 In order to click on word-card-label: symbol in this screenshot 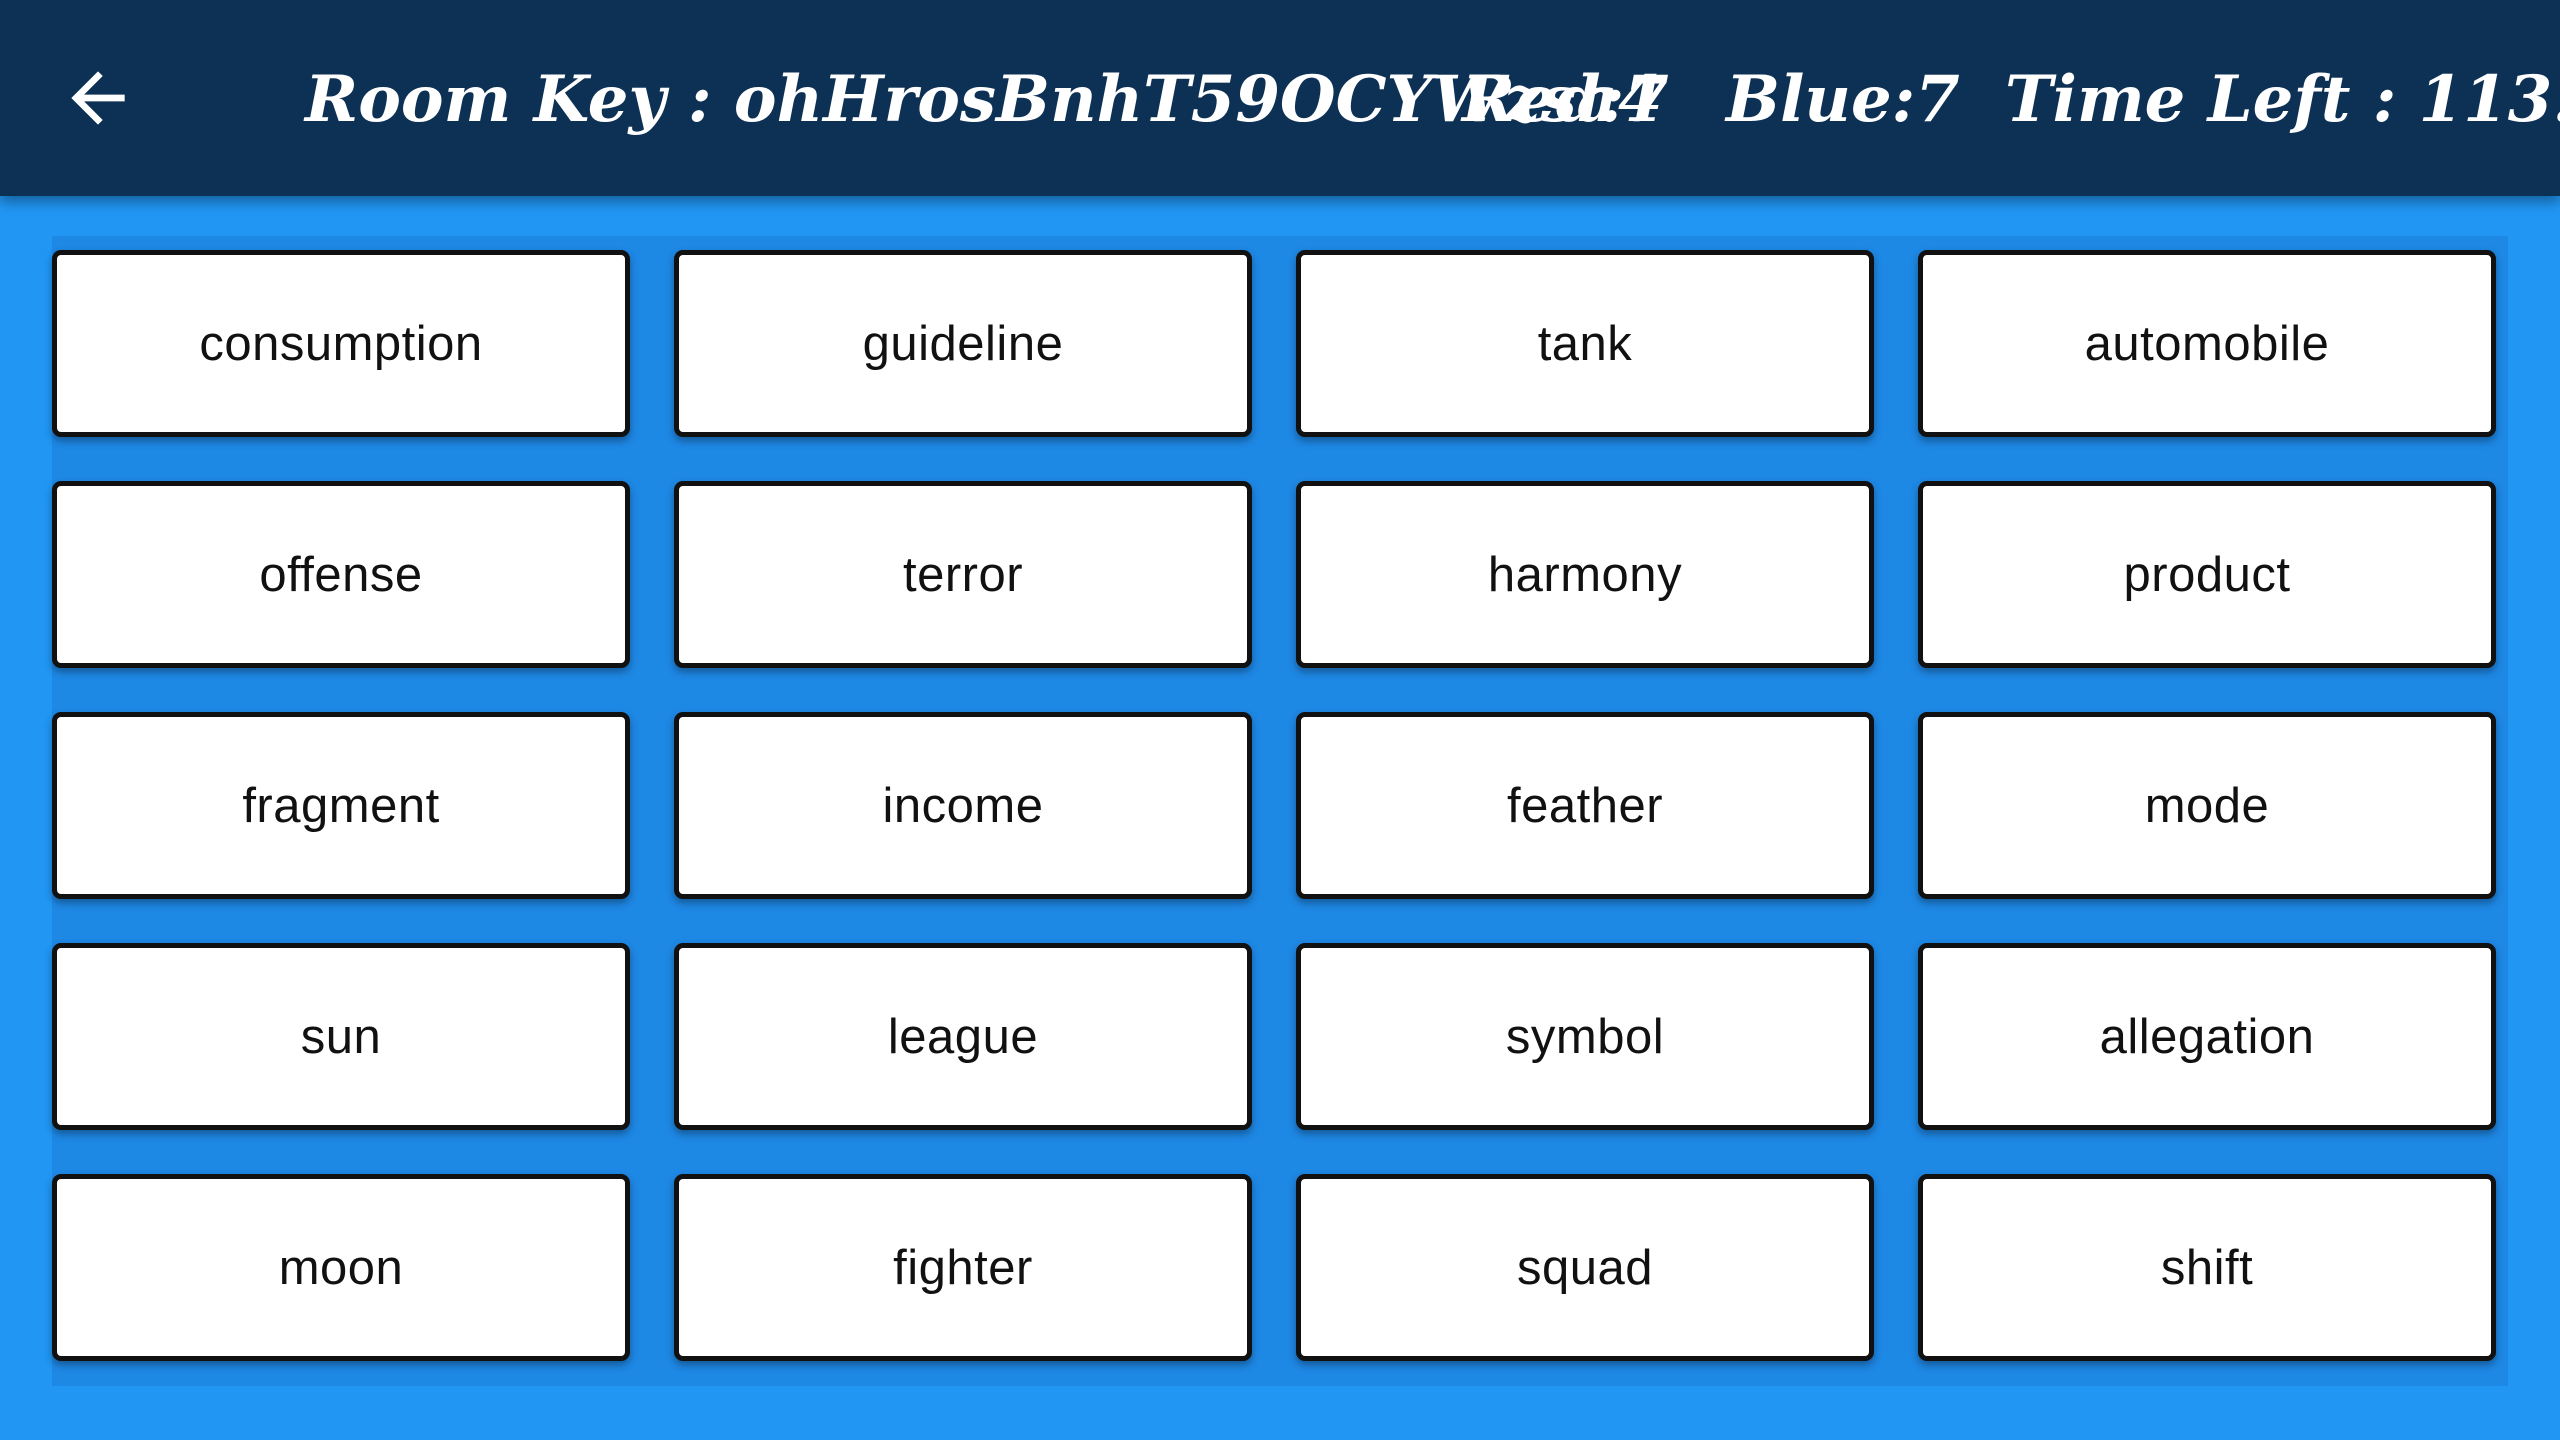, I will do `click(1585, 1036)`.